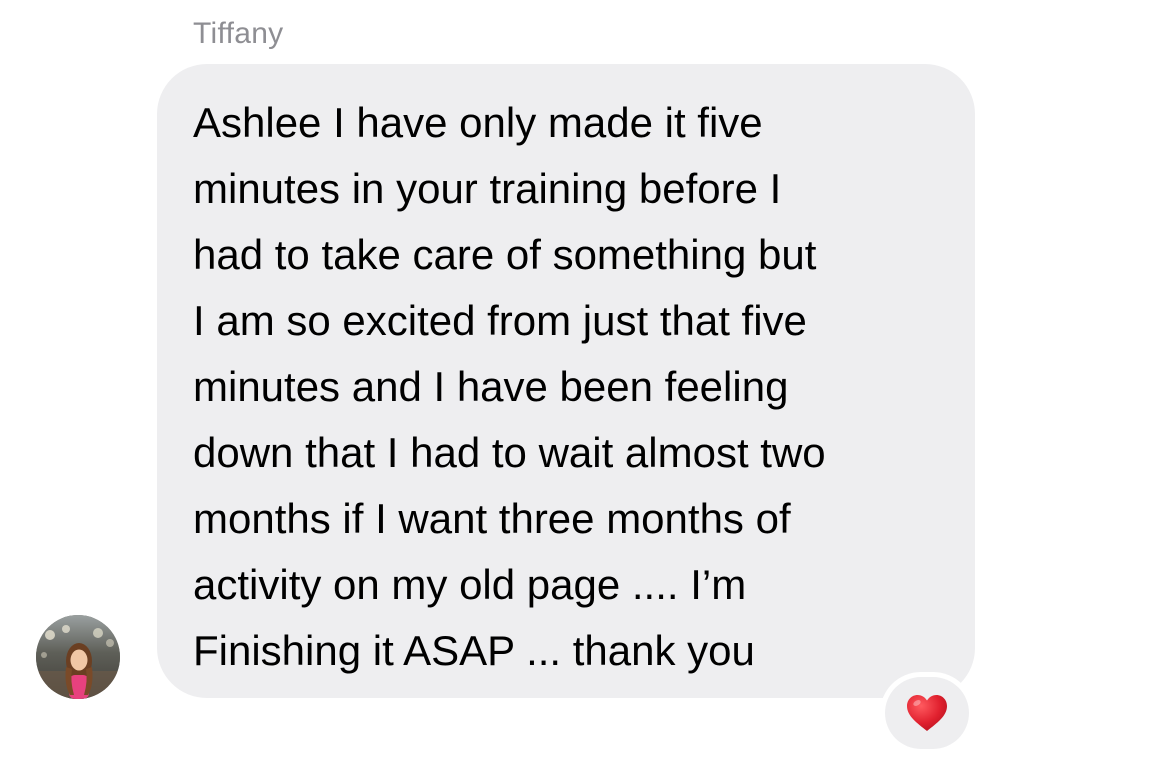 Image resolution: width=1170 pixels, height=759 pixels. Describe the element at coordinates (478, 122) in the screenshot. I see `message-text-line: Ashlee I have only made it five` at that location.